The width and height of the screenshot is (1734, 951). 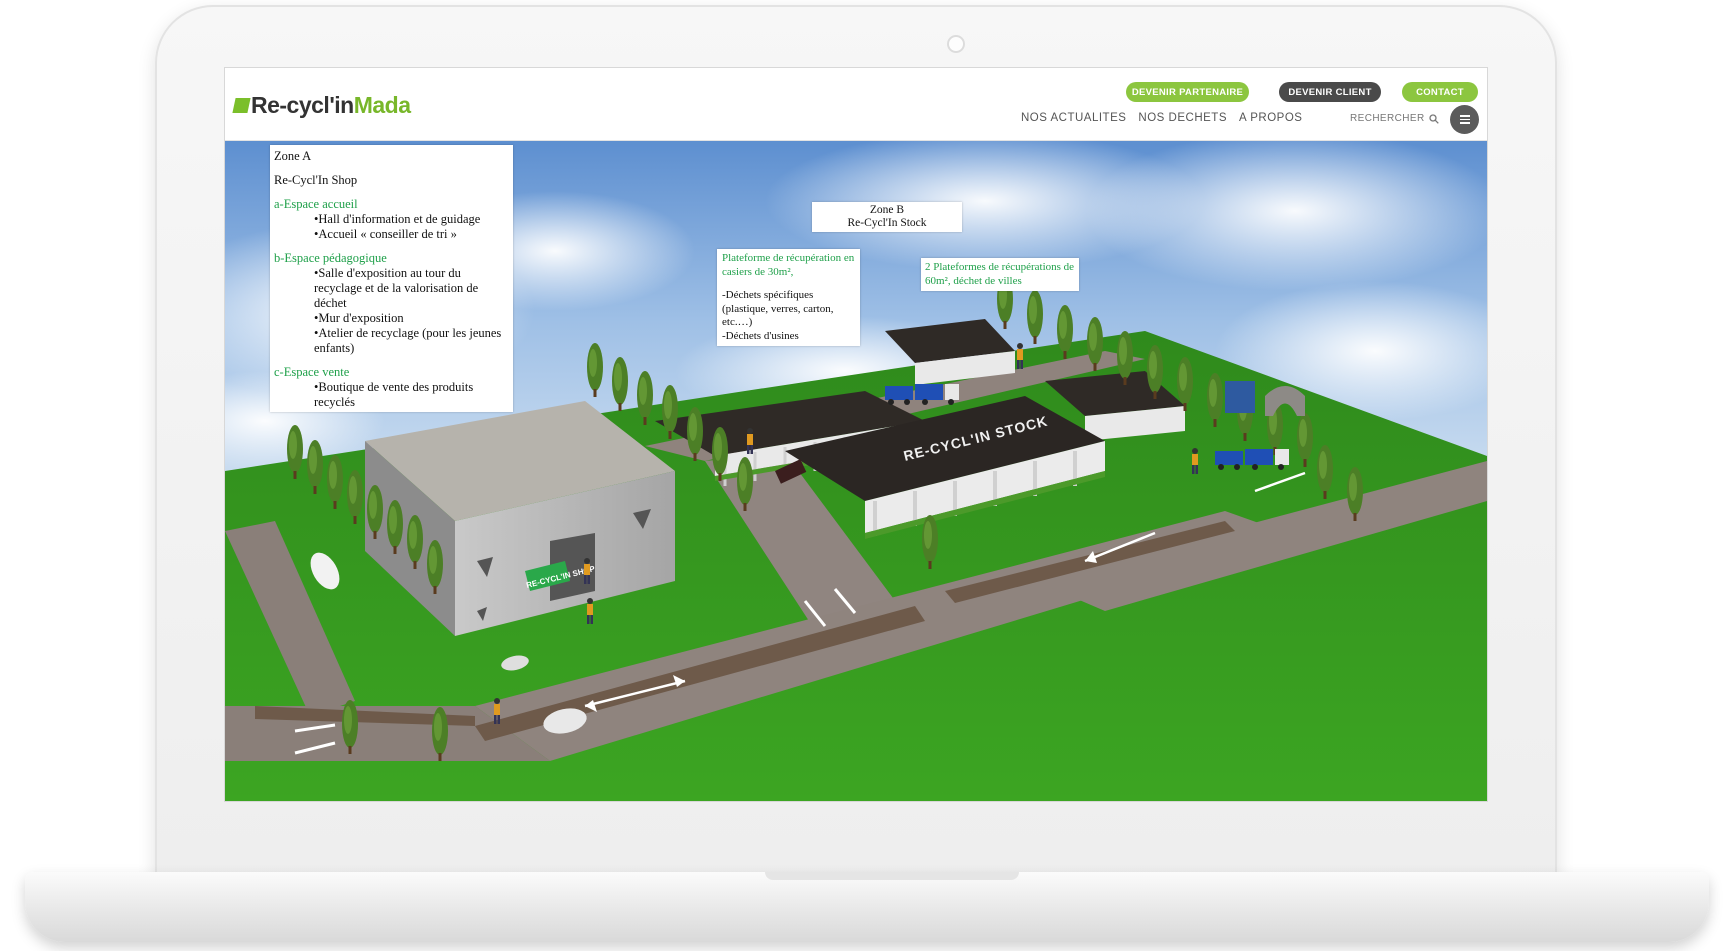 What do you see at coordinates (293, 156) in the screenshot?
I see `zone-a-title: Zone A` at bounding box center [293, 156].